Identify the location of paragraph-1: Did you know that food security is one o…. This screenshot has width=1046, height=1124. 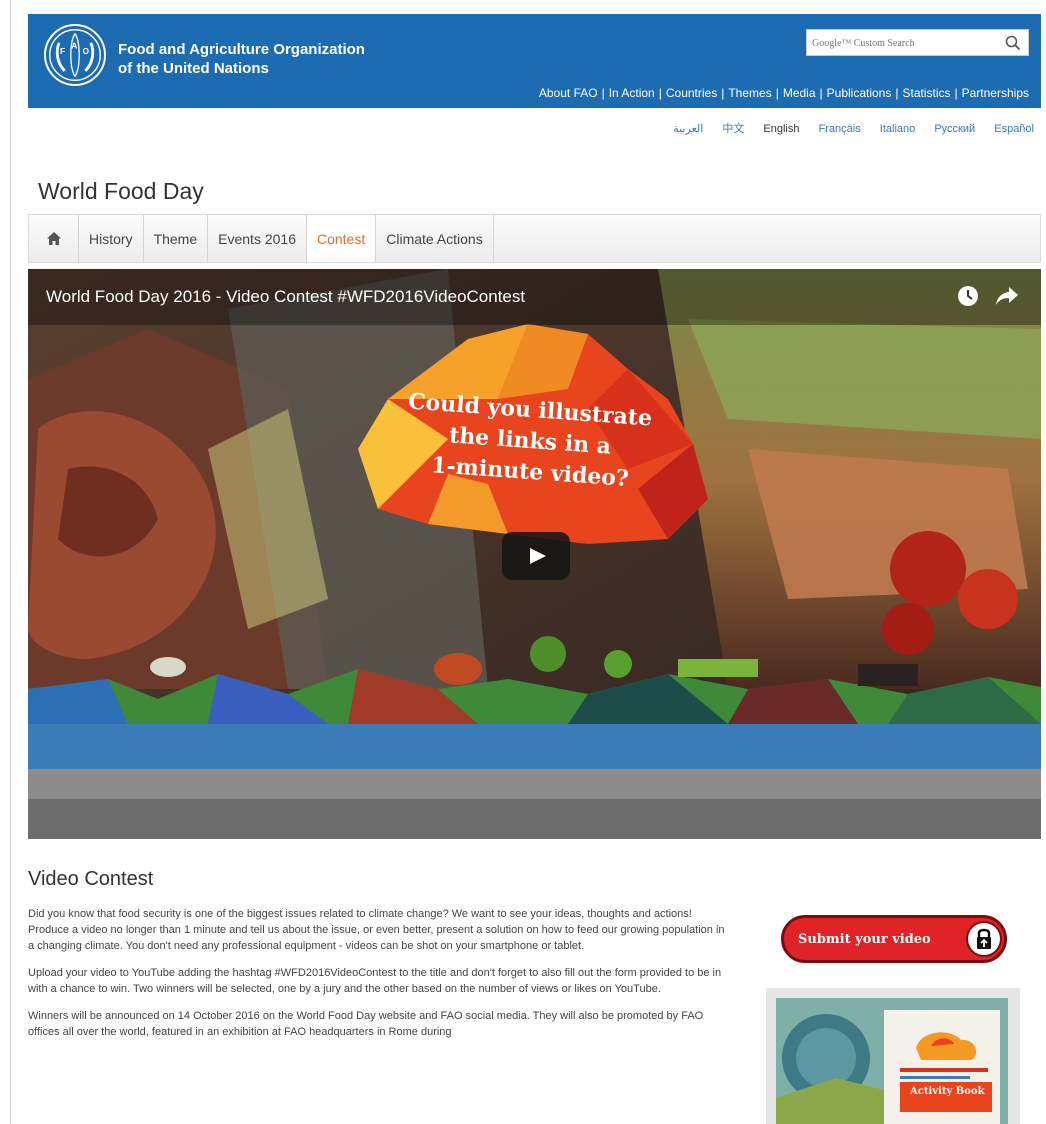
(376, 930).